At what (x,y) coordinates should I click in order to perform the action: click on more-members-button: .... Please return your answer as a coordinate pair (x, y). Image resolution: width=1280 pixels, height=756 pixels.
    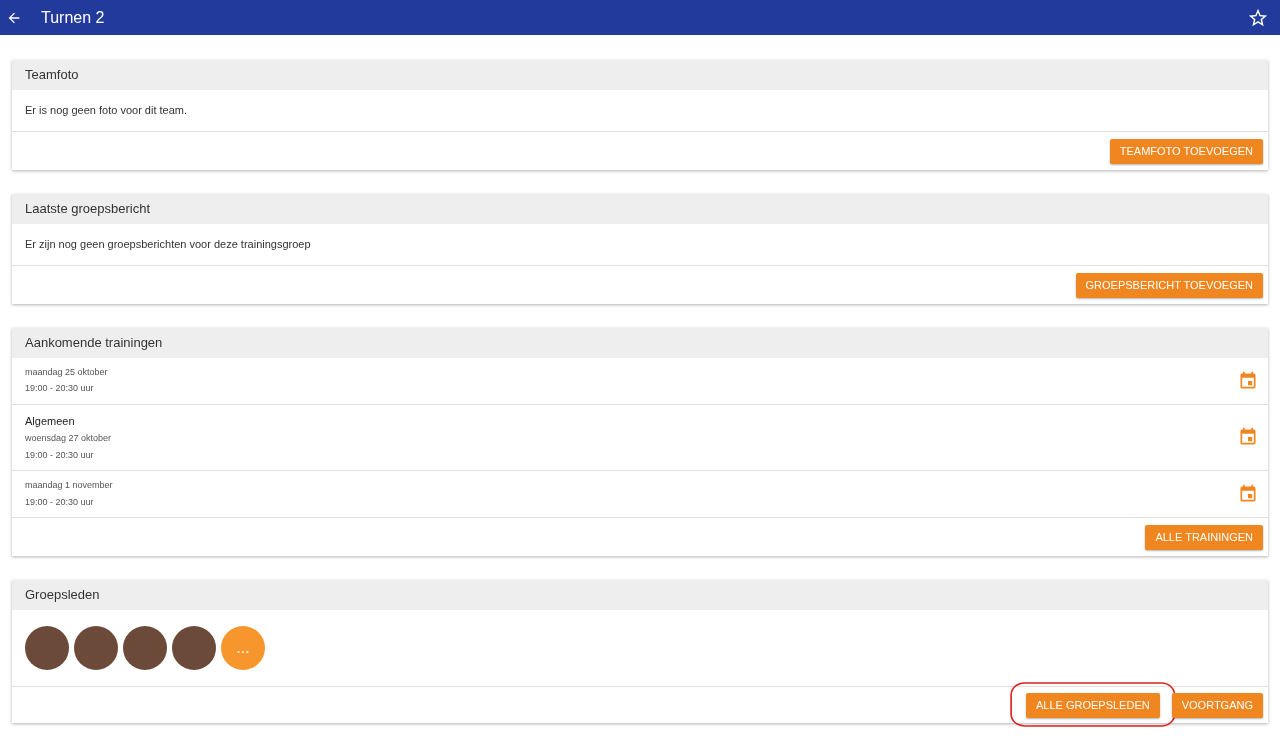
    Looking at the image, I should click on (243, 647).